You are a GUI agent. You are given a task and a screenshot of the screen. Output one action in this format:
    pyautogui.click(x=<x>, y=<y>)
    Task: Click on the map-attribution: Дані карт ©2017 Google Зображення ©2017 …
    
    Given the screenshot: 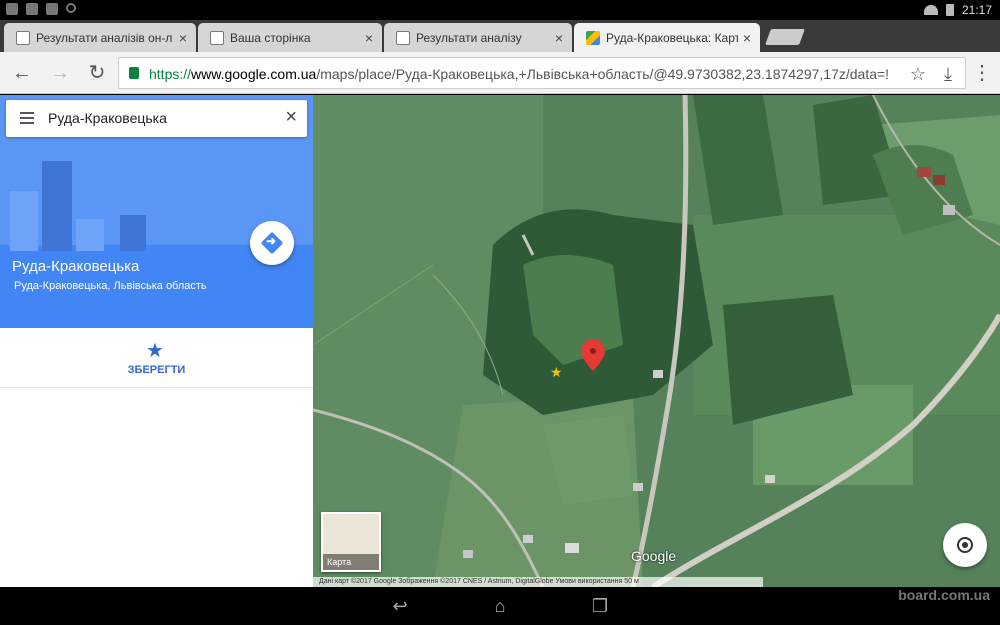 What is the action you would take?
    pyautogui.click(x=538, y=582)
    